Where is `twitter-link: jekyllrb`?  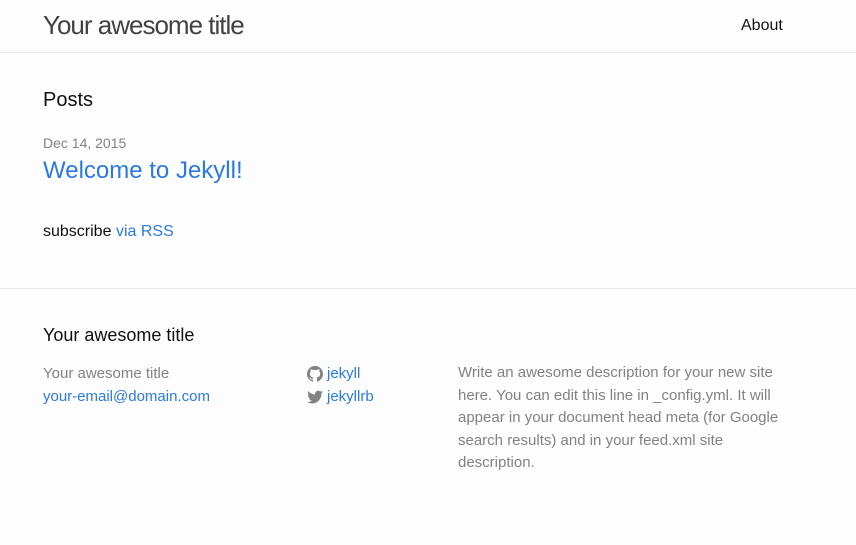 twitter-link: jekyllrb is located at coordinates (350, 396).